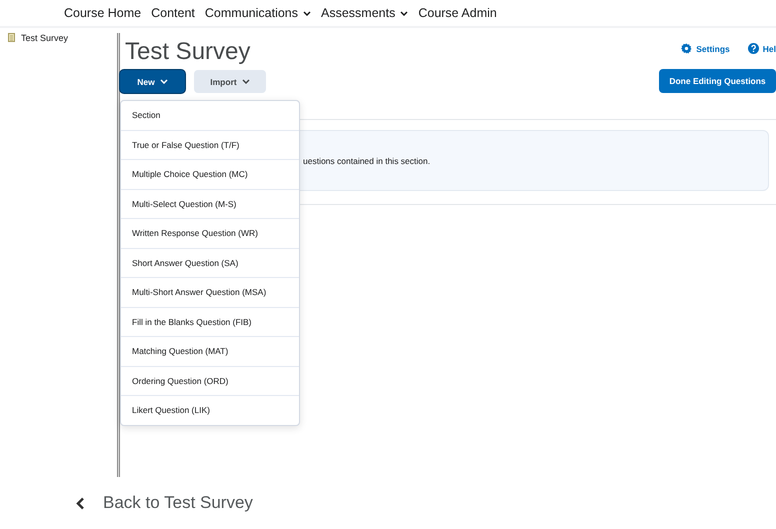 This screenshot has height=529, width=776. Describe the element at coordinates (210, 203) in the screenshot. I see `menu-item: Multi-Select Question (M-S)` at that location.